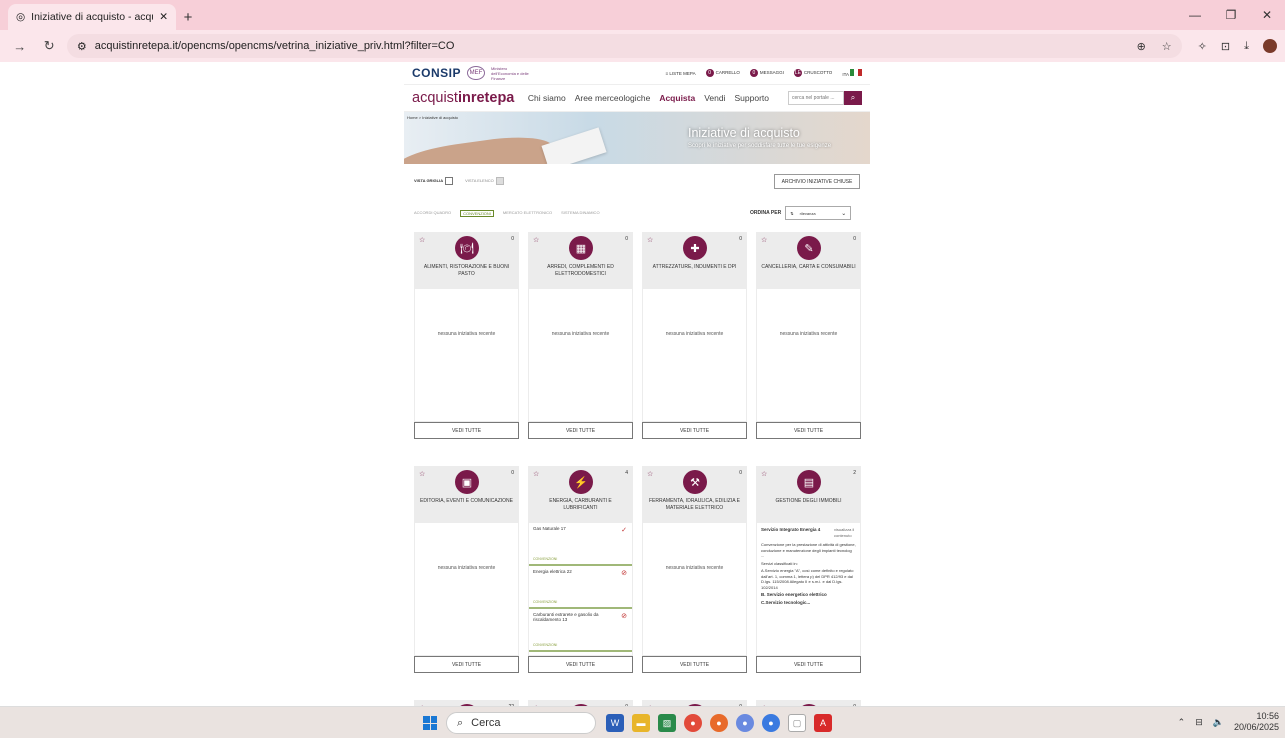 This screenshot has height=738, width=1285. I want to click on firefox-icon: ●, so click(719, 723).